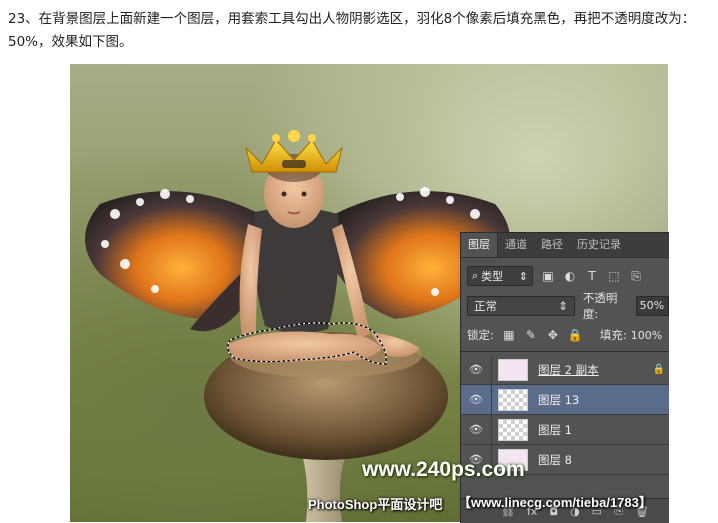 The image size is (718, 523). I want to click on opacity-label: 不透明度:, so click(600, 306).